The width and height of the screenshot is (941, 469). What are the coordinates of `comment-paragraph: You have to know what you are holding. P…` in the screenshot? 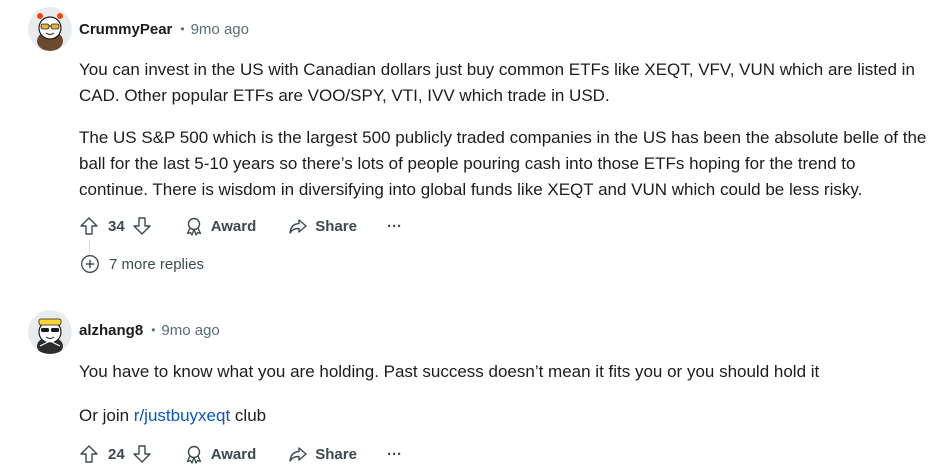 It's located at (449, 371).